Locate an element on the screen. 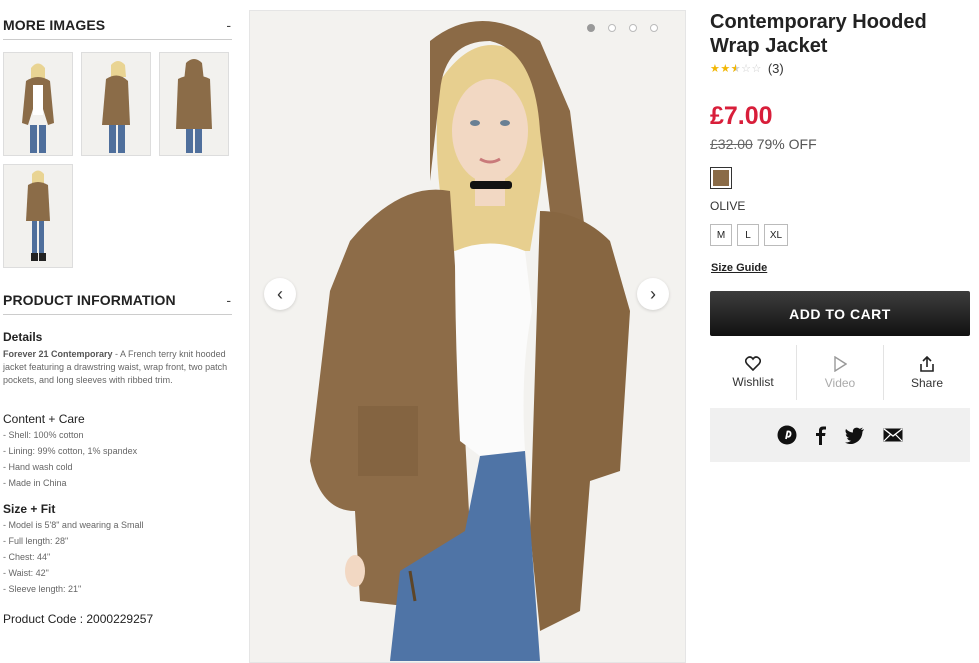 This screenshot has width=979, height=663. size-item: - Chest: 44" is located at coordinates (27, 557).